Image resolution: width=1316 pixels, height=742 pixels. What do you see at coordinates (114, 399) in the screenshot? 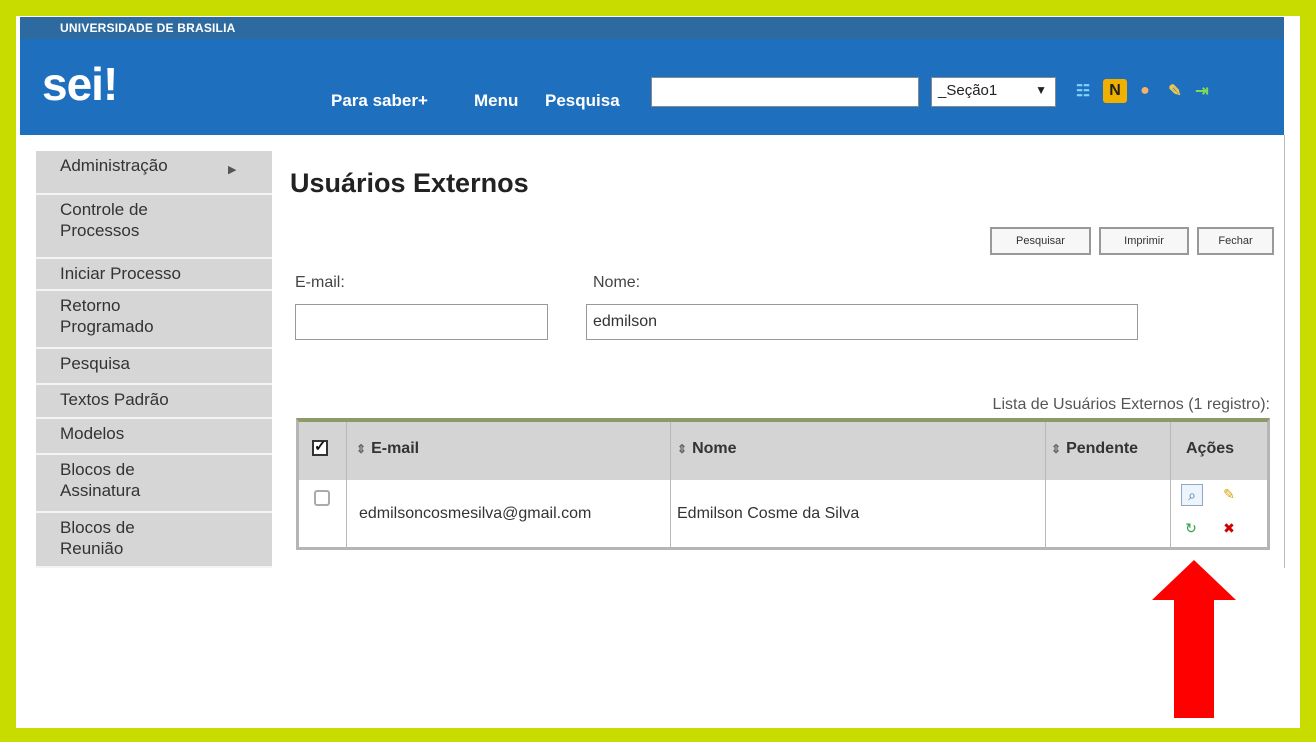
I see `sidebar-item-label: Textos Padrão` at bounding box center [114, 399].